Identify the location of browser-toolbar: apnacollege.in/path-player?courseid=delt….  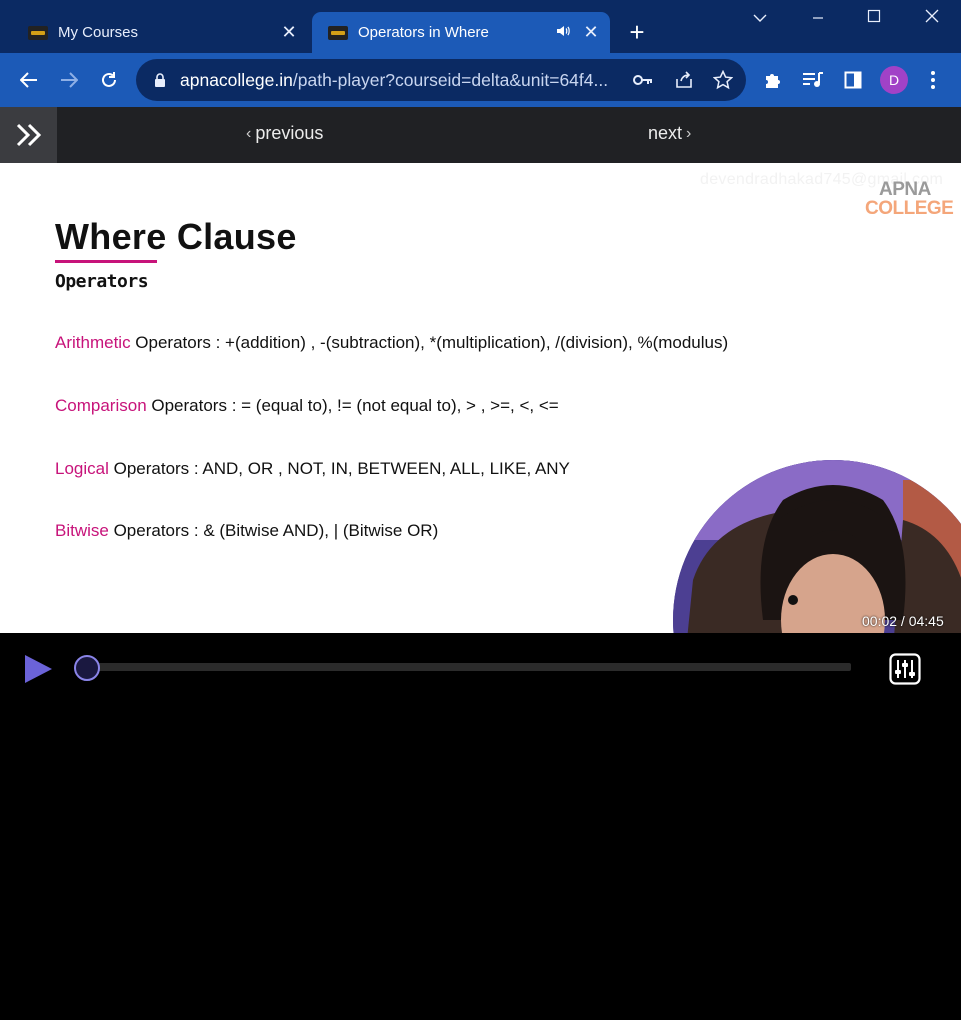
(480, 80).